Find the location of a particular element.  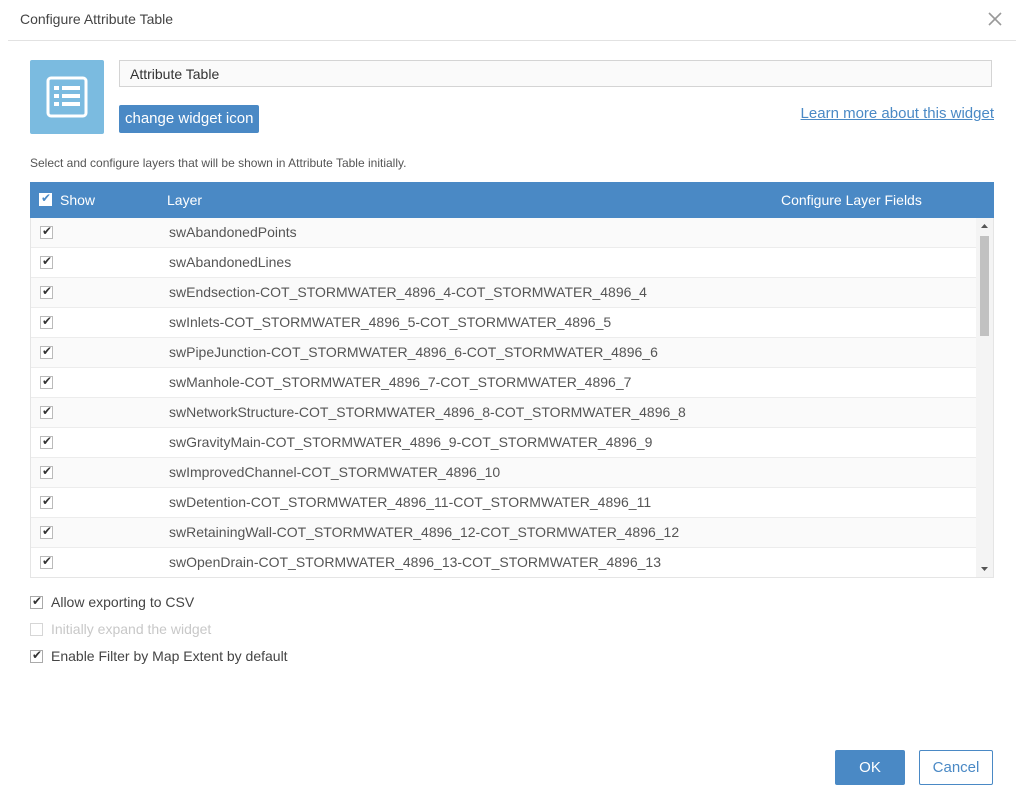

layer-name: swAbandonedLines is located at coordinates (230, 262).